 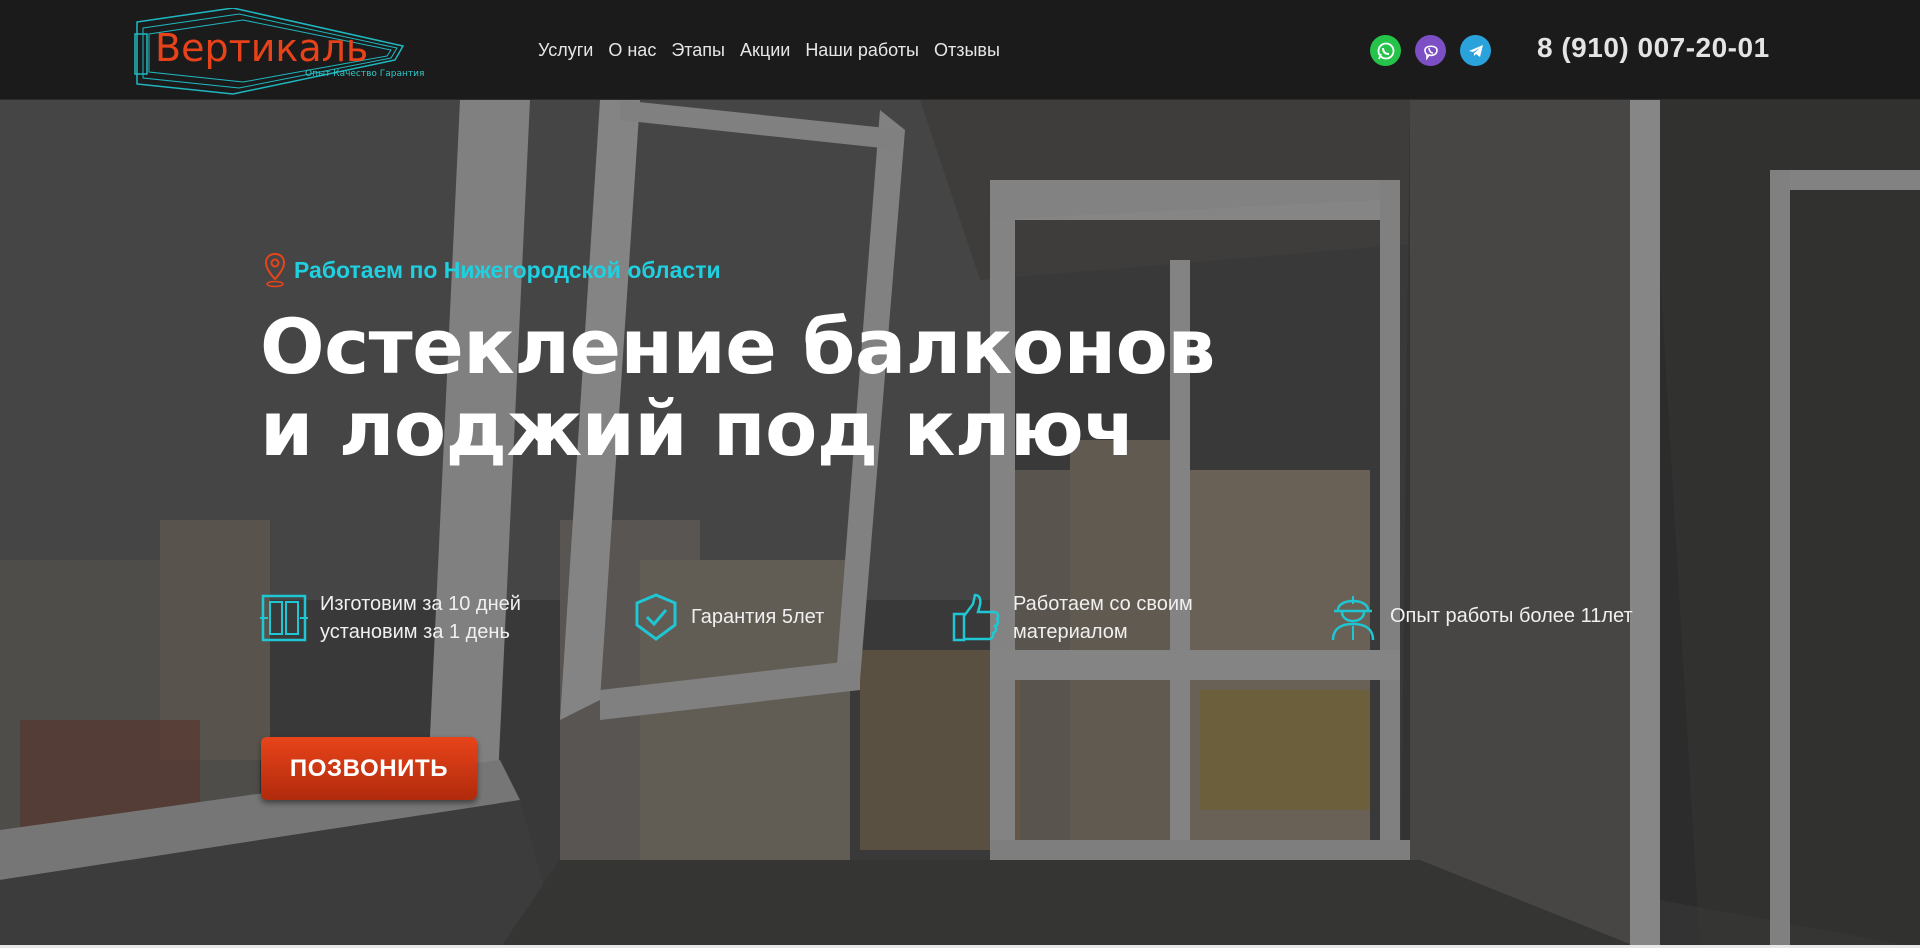 I want to click on nav-item-about: О нас, so click(x=632, y=50).